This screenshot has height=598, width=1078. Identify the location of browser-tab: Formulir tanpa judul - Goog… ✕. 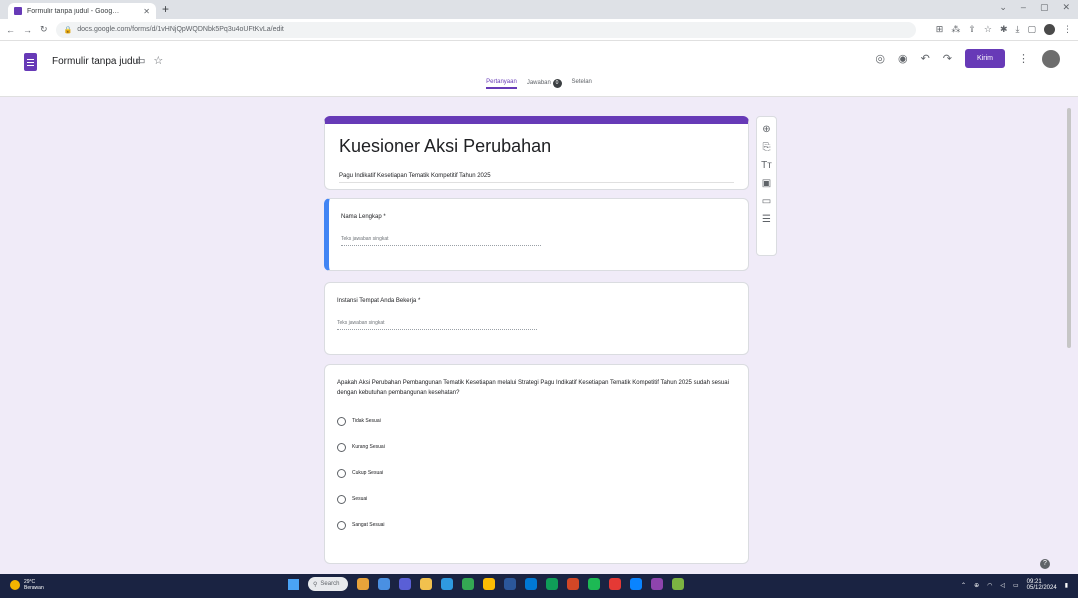
(82, 11).